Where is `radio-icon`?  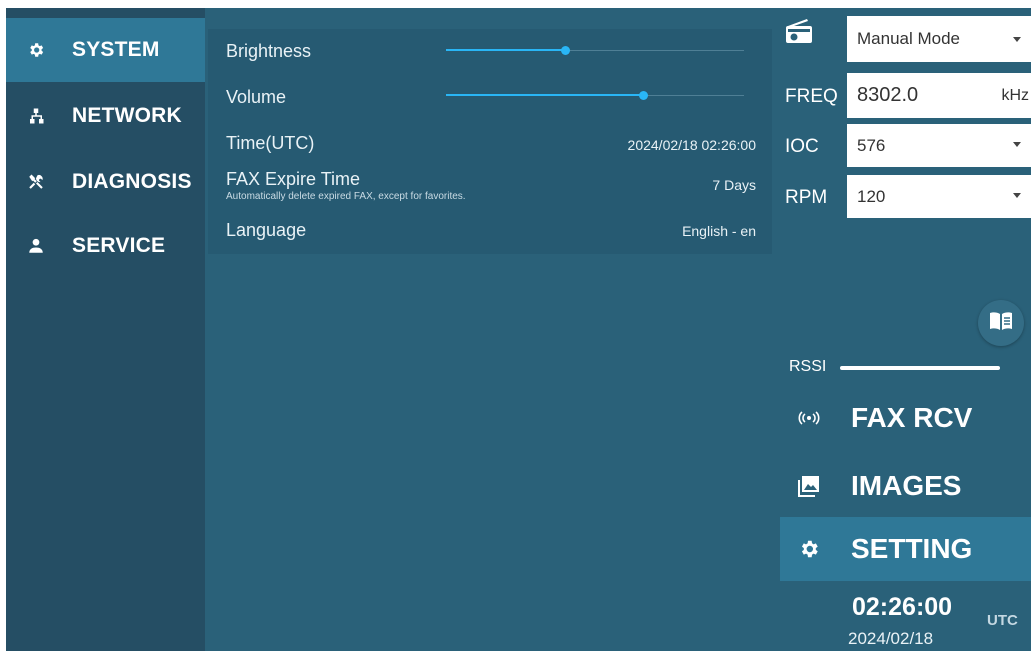
radio-icon is located at coordinates (799, 33).